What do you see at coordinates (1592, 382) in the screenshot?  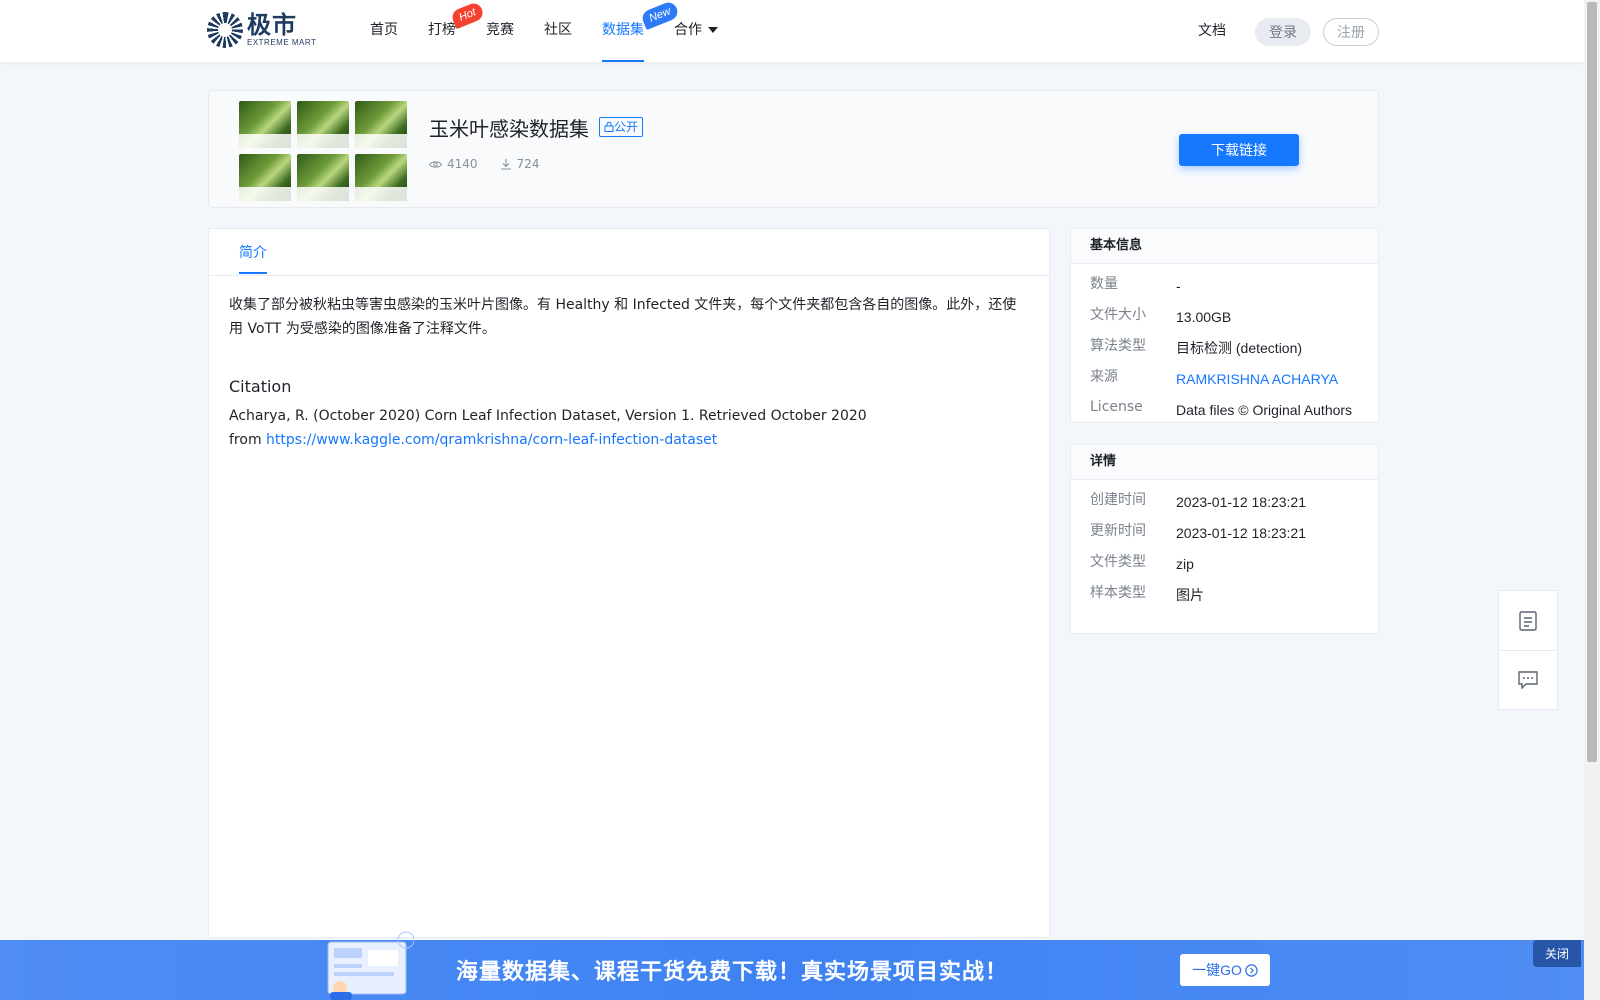 I see `scrollbar-thumb` at bounding box center [1592, 382].